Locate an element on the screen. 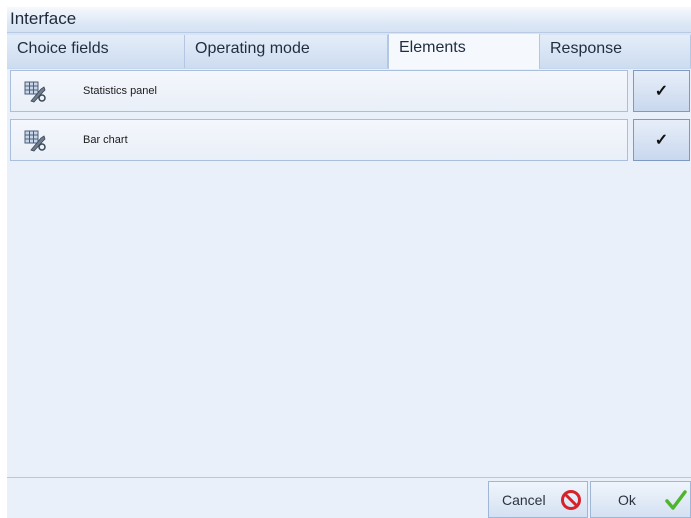  cancel-button: Cancel is located at coordinates (538, 499).